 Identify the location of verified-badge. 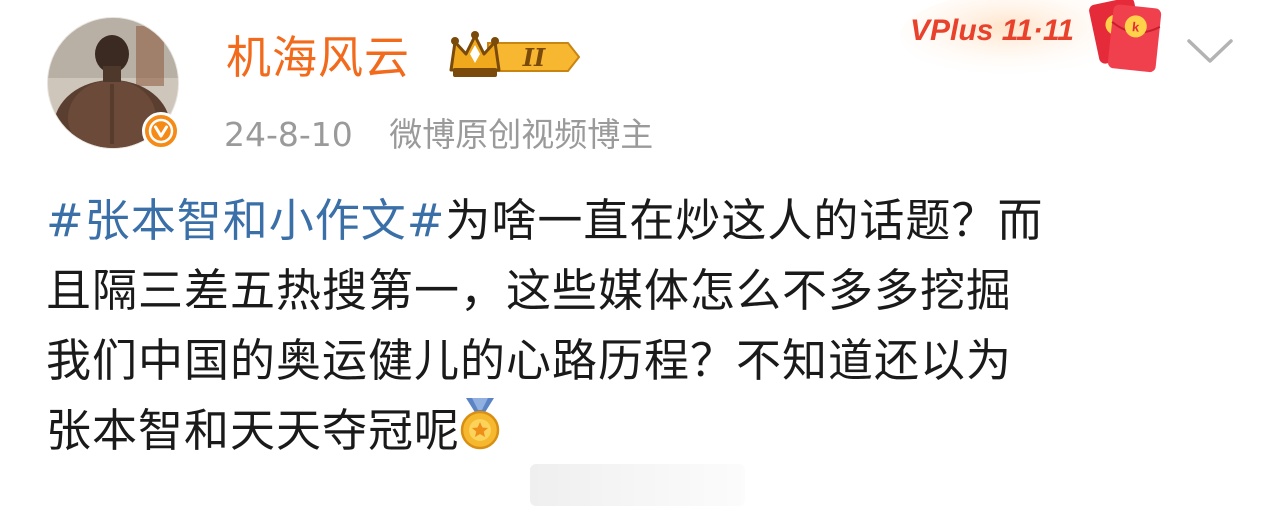
(161, 131).